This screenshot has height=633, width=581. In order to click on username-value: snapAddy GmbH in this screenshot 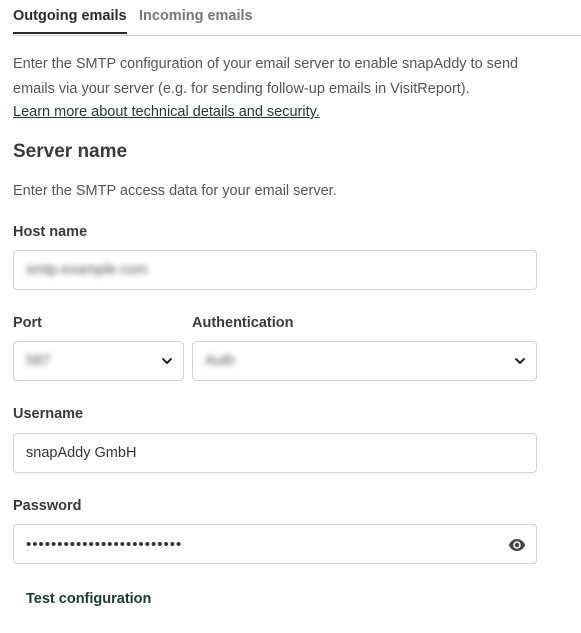, I will do `click(81, 453)`.